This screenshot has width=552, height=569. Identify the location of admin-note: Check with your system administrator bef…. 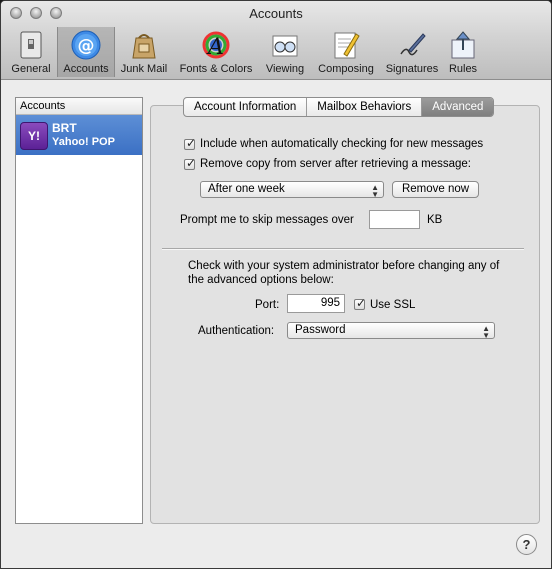
(344, 273).